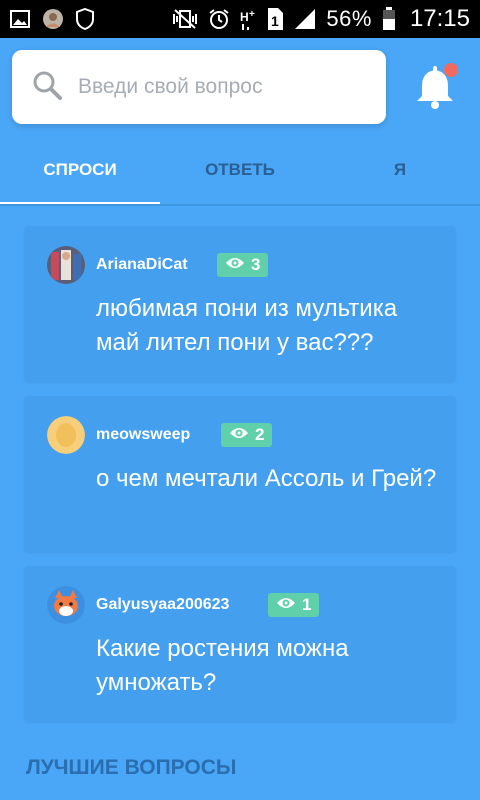 The width and height of the screenshot is (480, 800). I want to click on vibrate-mute-icon, so click(185, 19).